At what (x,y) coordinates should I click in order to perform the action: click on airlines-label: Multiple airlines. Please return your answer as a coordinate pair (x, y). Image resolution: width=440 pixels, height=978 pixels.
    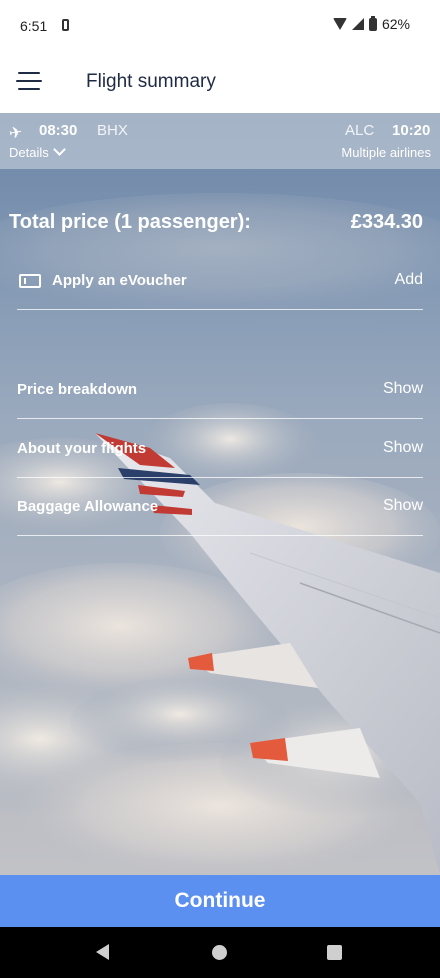
    Looking at the image, I should click on (386, 152).